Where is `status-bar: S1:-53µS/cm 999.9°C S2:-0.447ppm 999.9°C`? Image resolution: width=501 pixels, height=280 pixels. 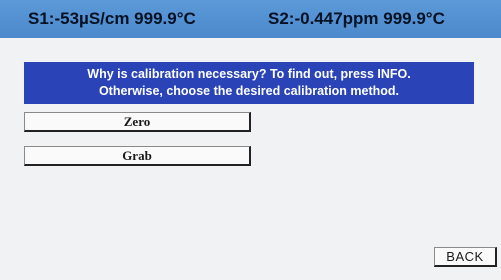
status-bar: S1:-53µS/cm 999.9°C S2:-0.447ppm 999.9°C is located at coordinates (250, 19).